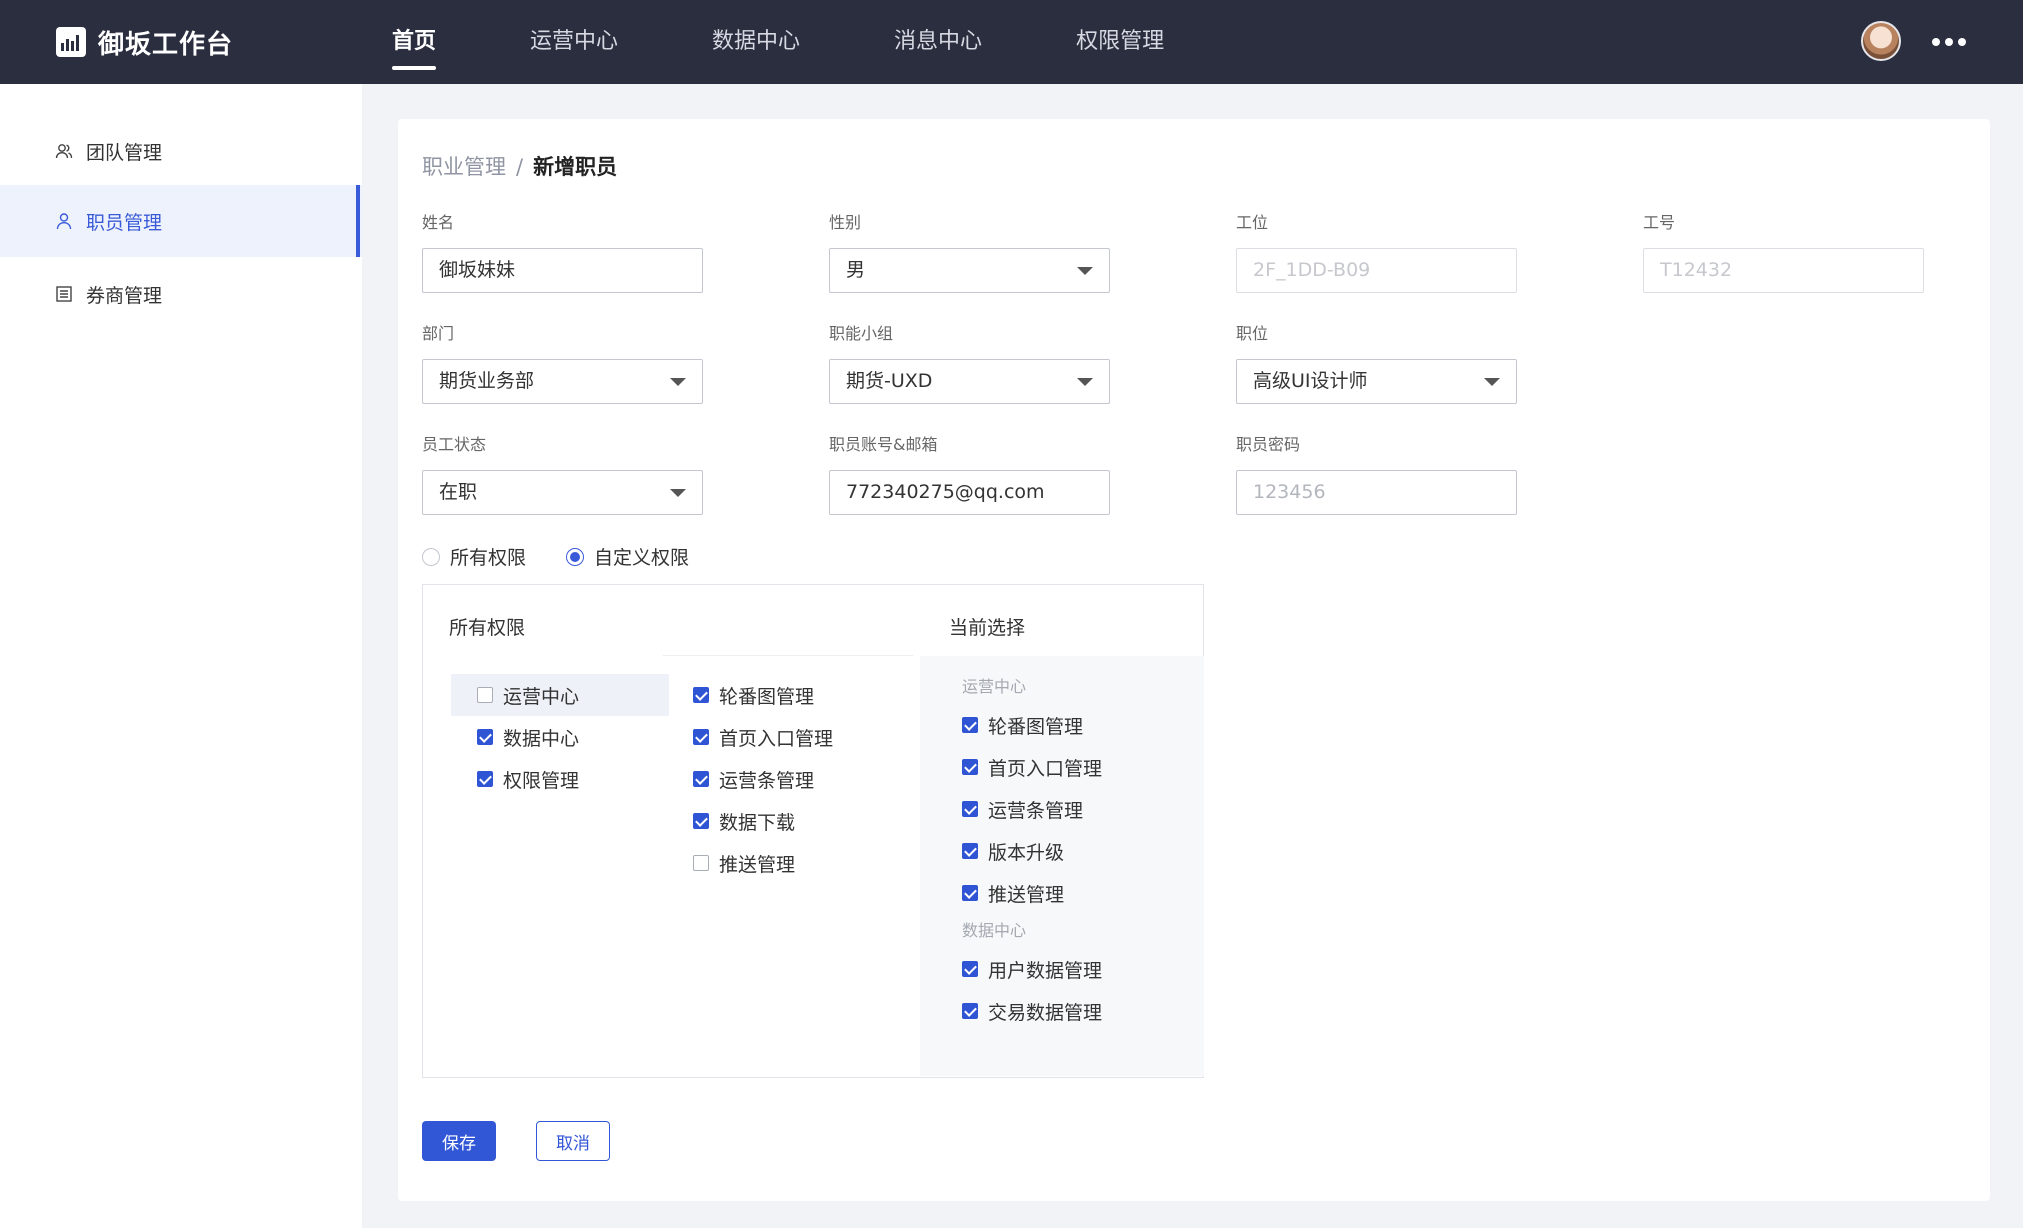 The image size is (2023, 1228). Describe the element at coordinates (1659, 222) in the screenshot. I see `employee-id-label: 工号` at that location.